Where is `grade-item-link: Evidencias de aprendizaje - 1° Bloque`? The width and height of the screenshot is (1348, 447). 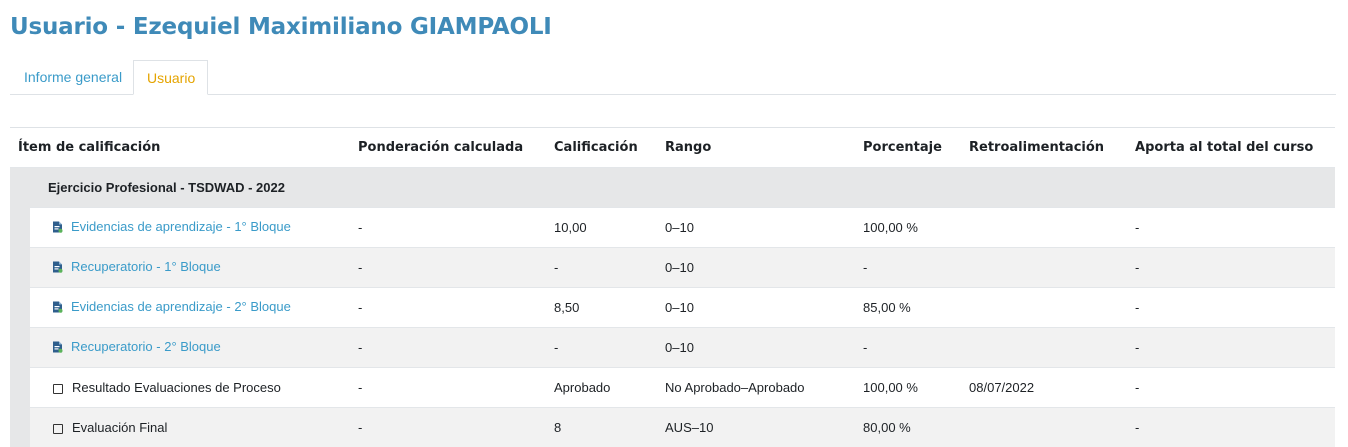
grade-item-link: Evidencias de aprendizaje - 1° Bloque is located at coordinates (181, 226).